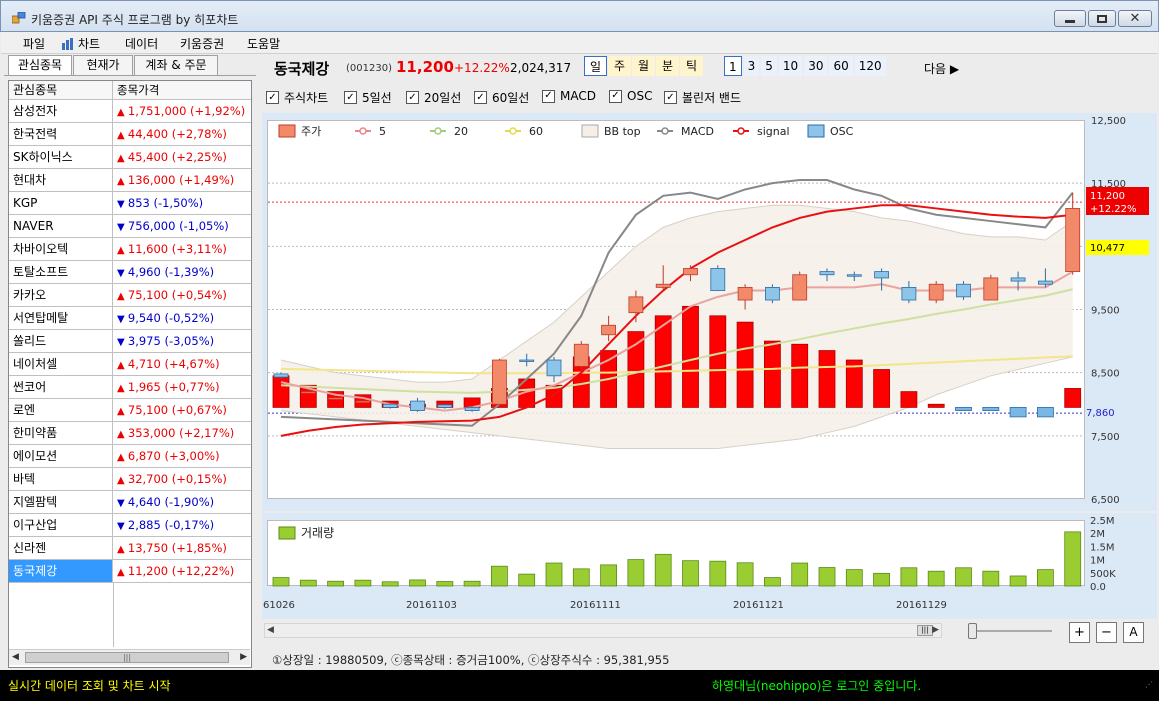  What do you see at coordinates (182, 90) in the screenshot?
I see `header-price: 종목가격` at bounding box center [182, 90].